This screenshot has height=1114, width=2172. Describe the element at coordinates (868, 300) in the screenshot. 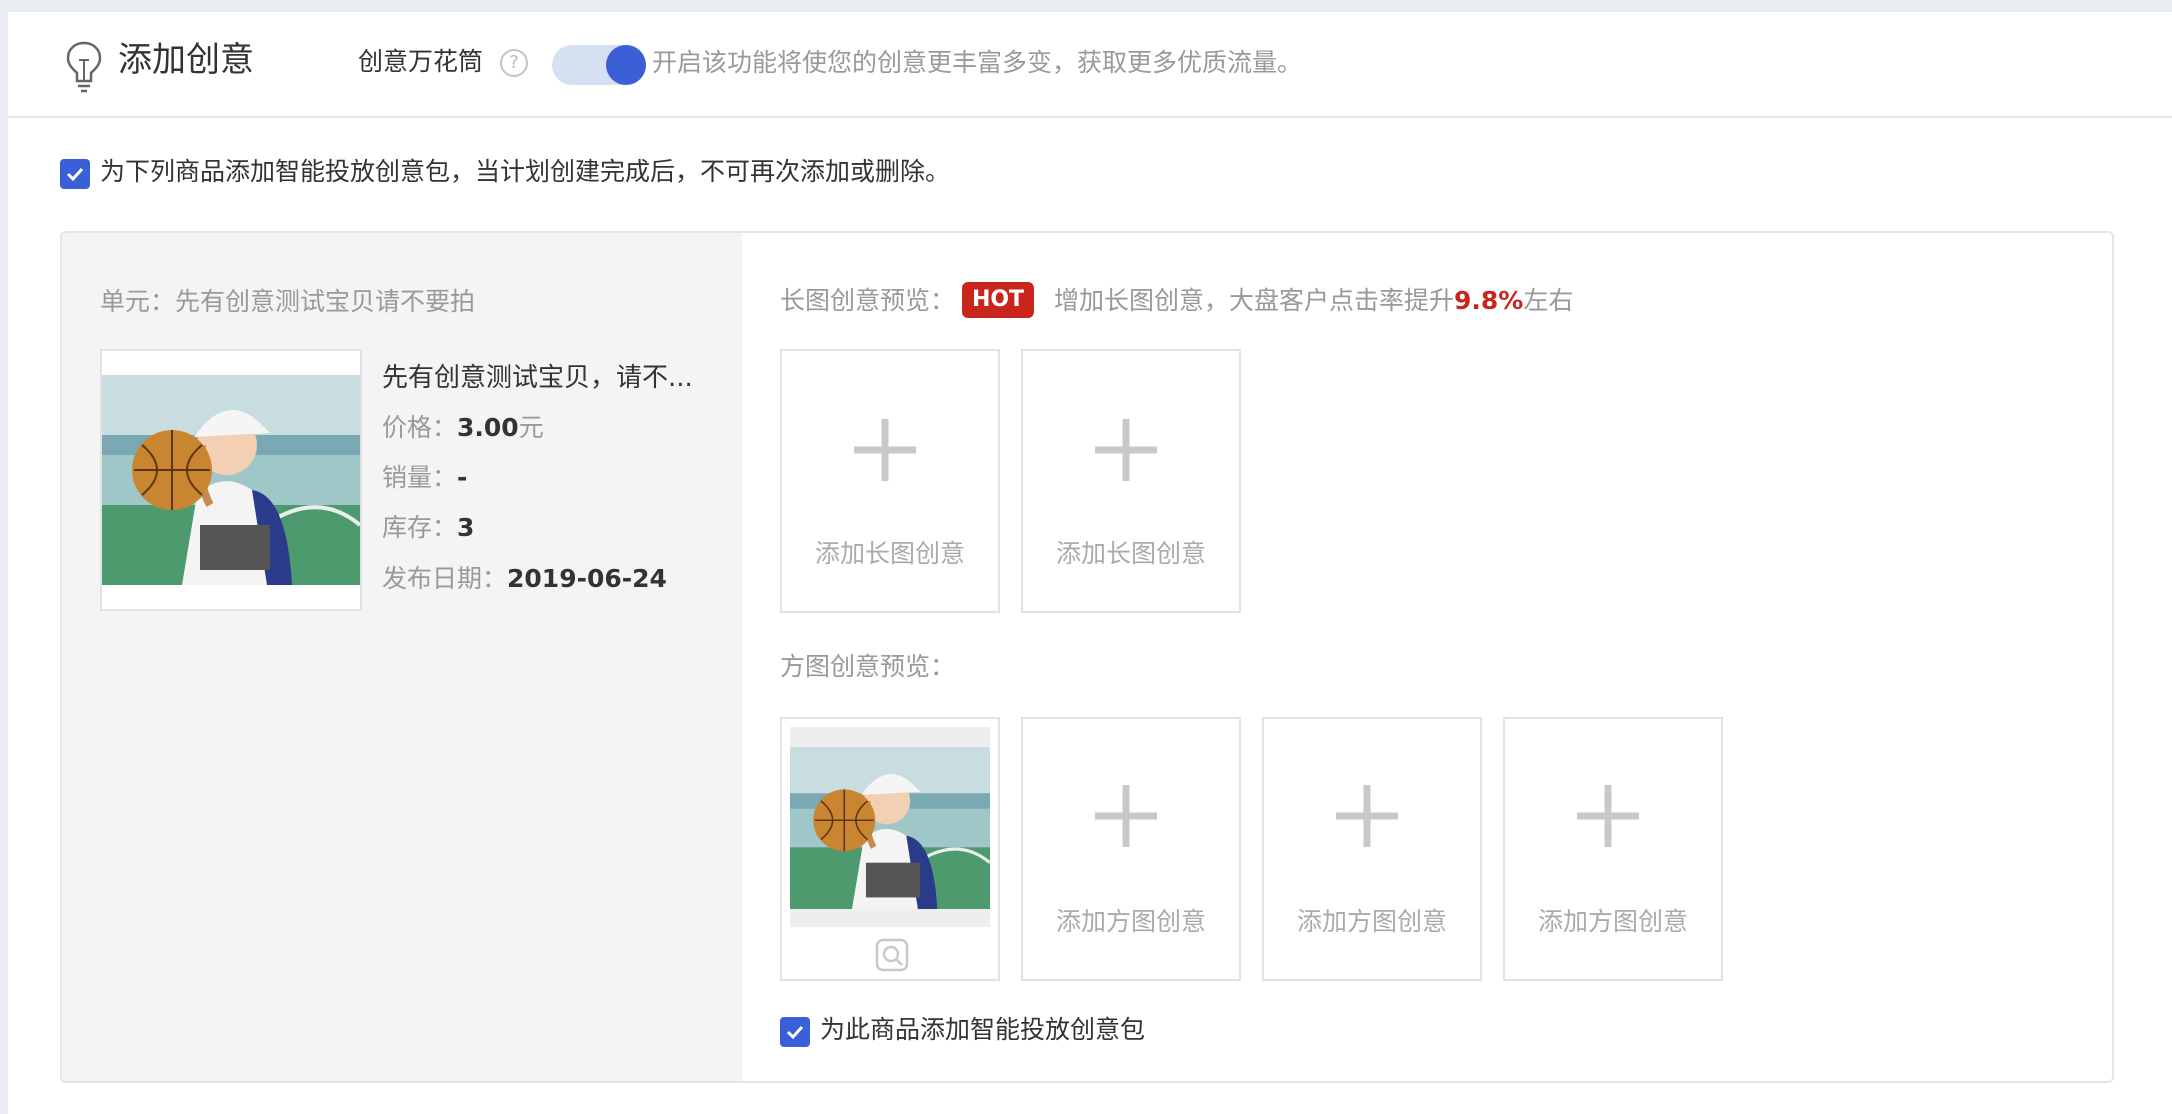

I see `long-image-label: 长图创意预览：` at that location.